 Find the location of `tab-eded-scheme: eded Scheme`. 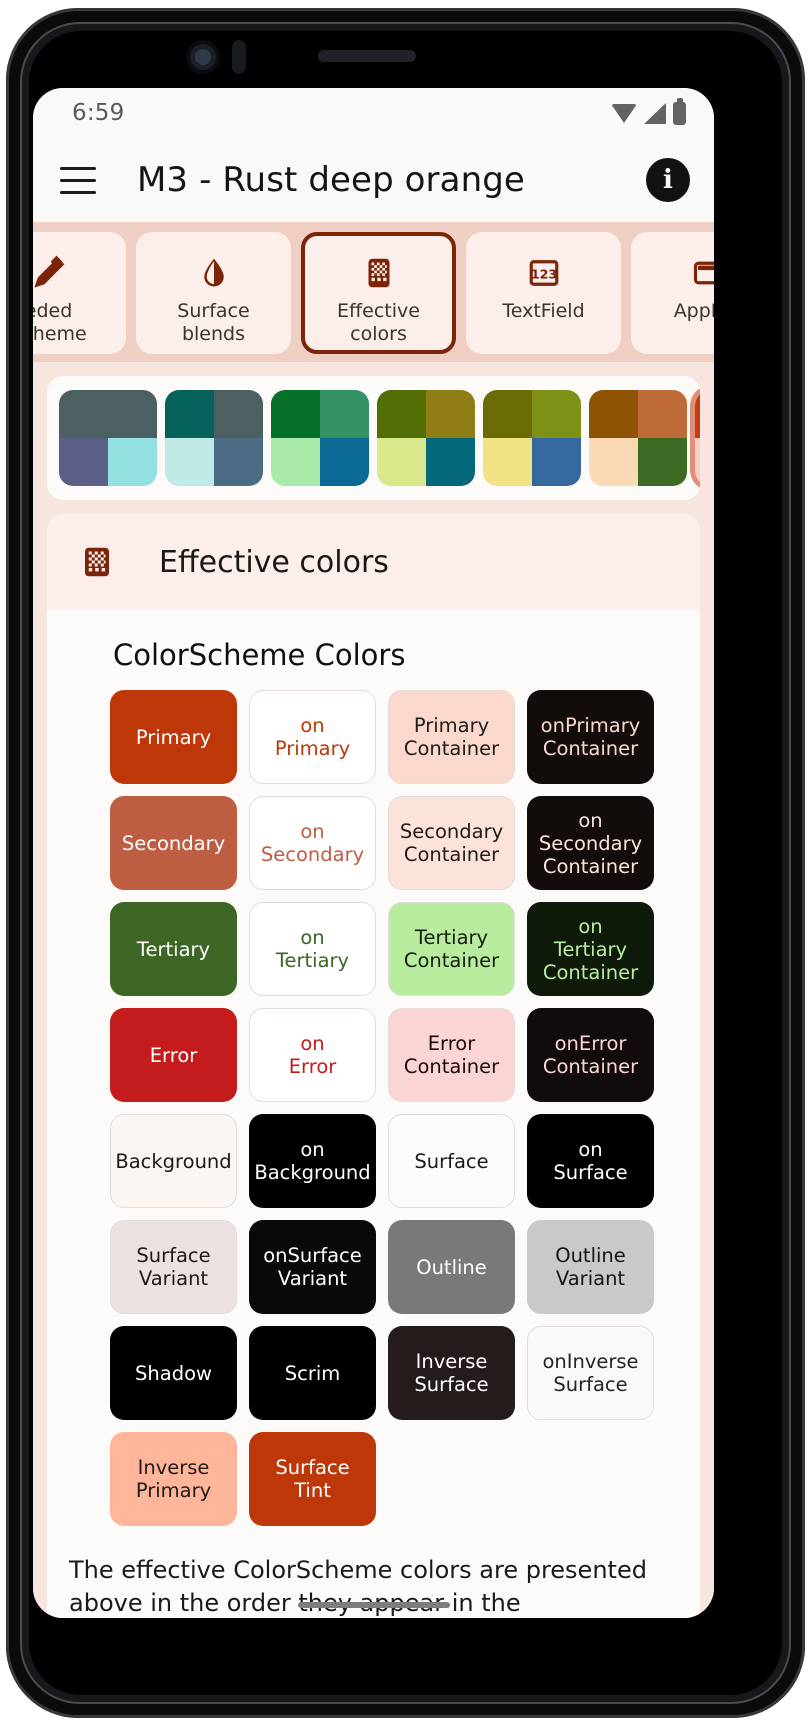

tab-eded-scheme: eded Scheme is located at coordinates (79, 293).